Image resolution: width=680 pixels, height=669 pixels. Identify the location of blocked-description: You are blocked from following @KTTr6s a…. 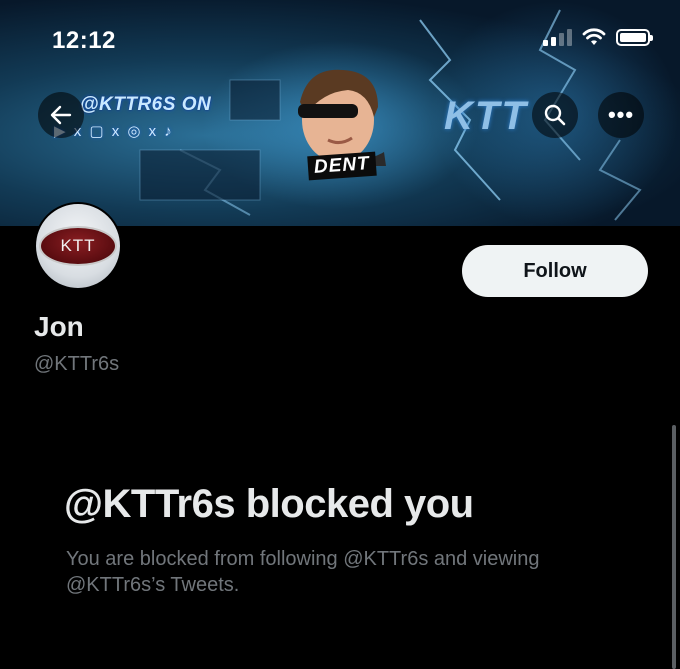
(303, 572).